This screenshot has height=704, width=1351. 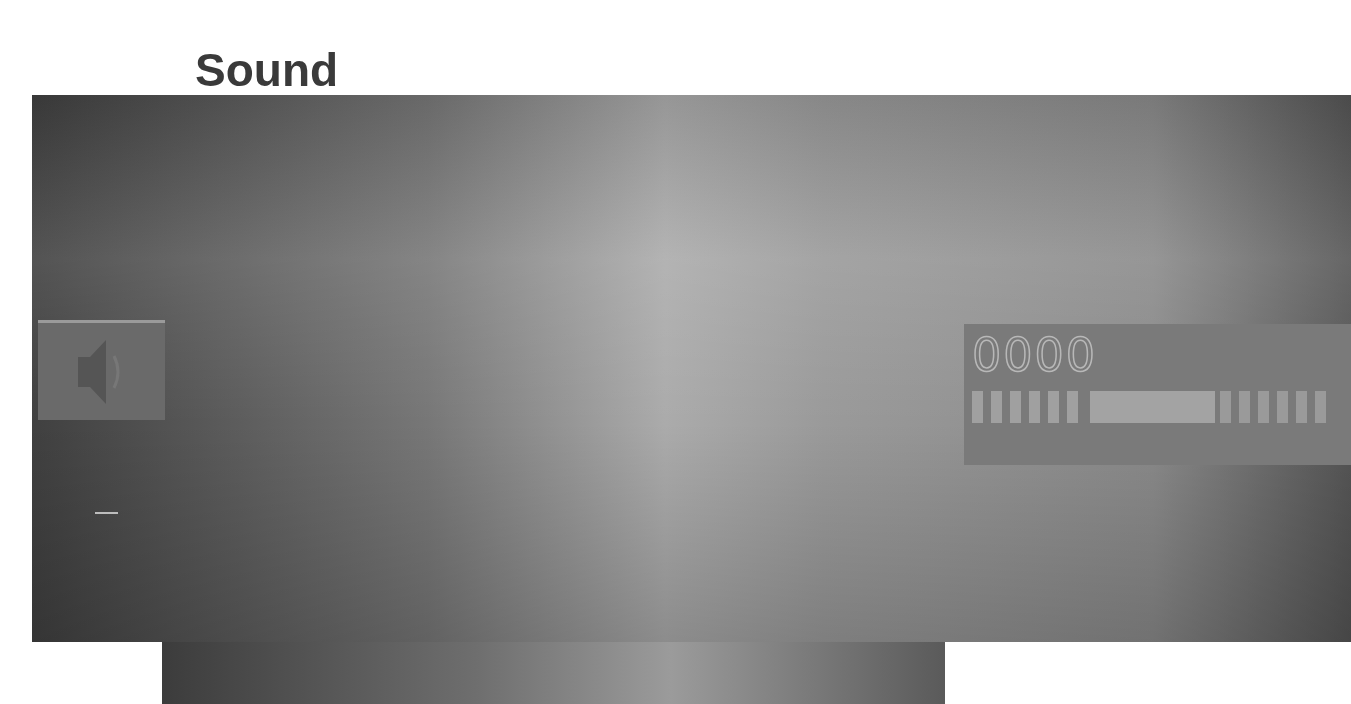 What do you see at coordinates (267, 70) in the screenshot?
I see `section-heading: Sound` at bounding box center [267, 70].